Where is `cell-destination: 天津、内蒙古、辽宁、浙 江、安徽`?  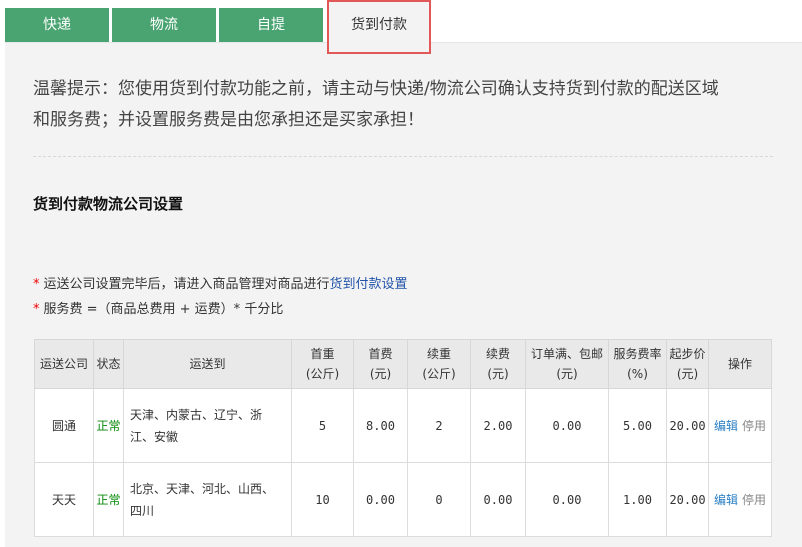 cell-destination: 天津、内蒙古、辽宁、浙 江、安徽 is located at coordinates (207, 425).